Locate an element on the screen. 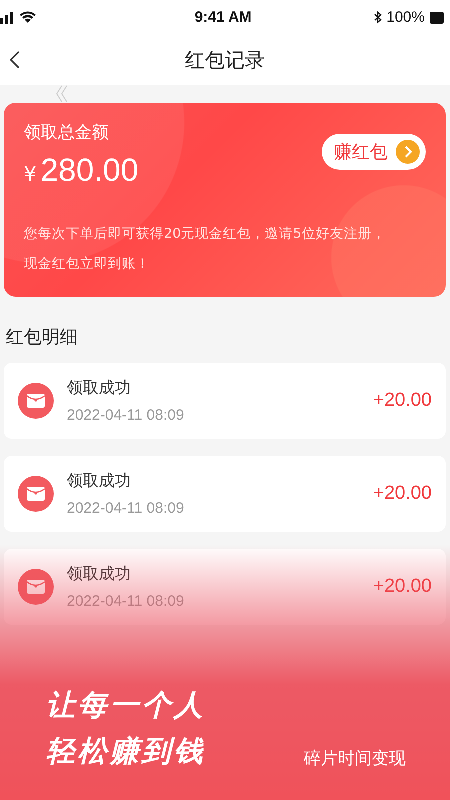  battery-level: 100% is located at coordinates (405, 17).